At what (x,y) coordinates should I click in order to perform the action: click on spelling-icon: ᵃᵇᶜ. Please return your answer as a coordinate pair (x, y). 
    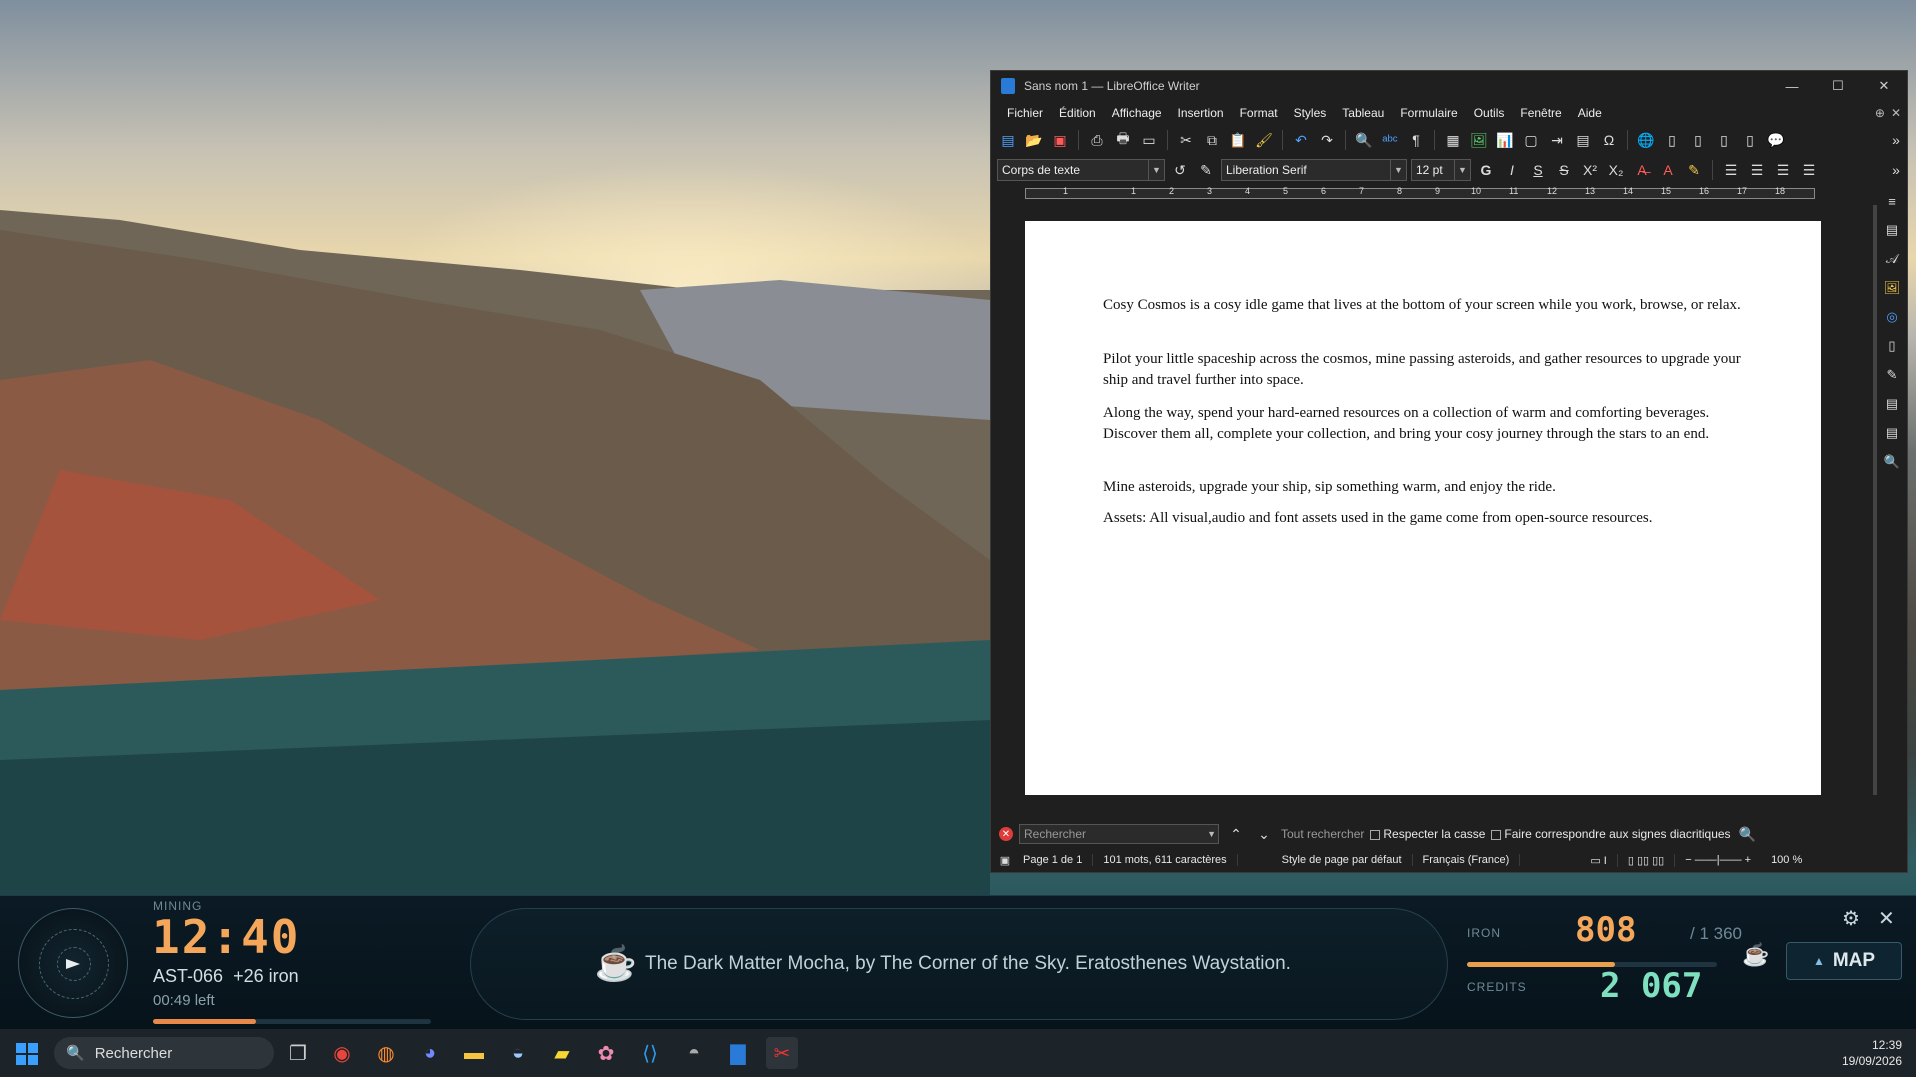
    Looking at the image, I should click on (1390, 140).